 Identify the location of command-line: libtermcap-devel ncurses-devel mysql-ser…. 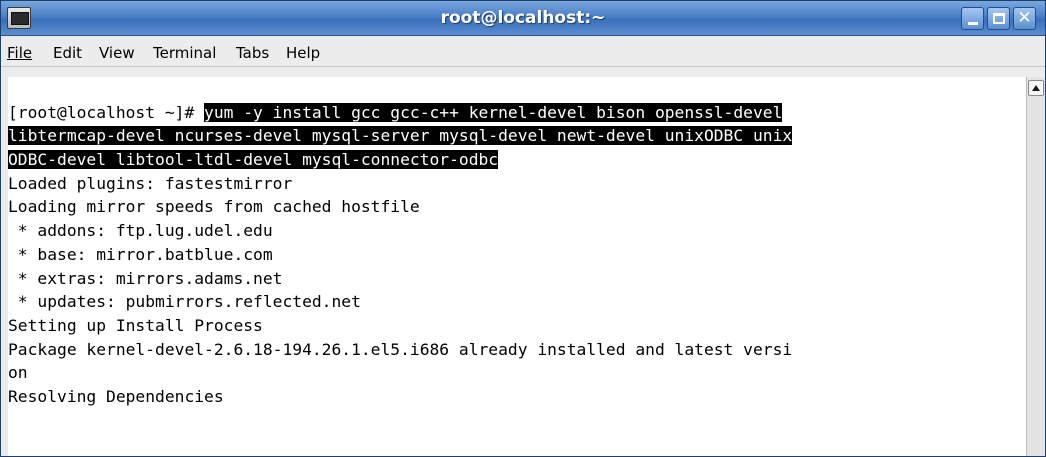
(517, 136).